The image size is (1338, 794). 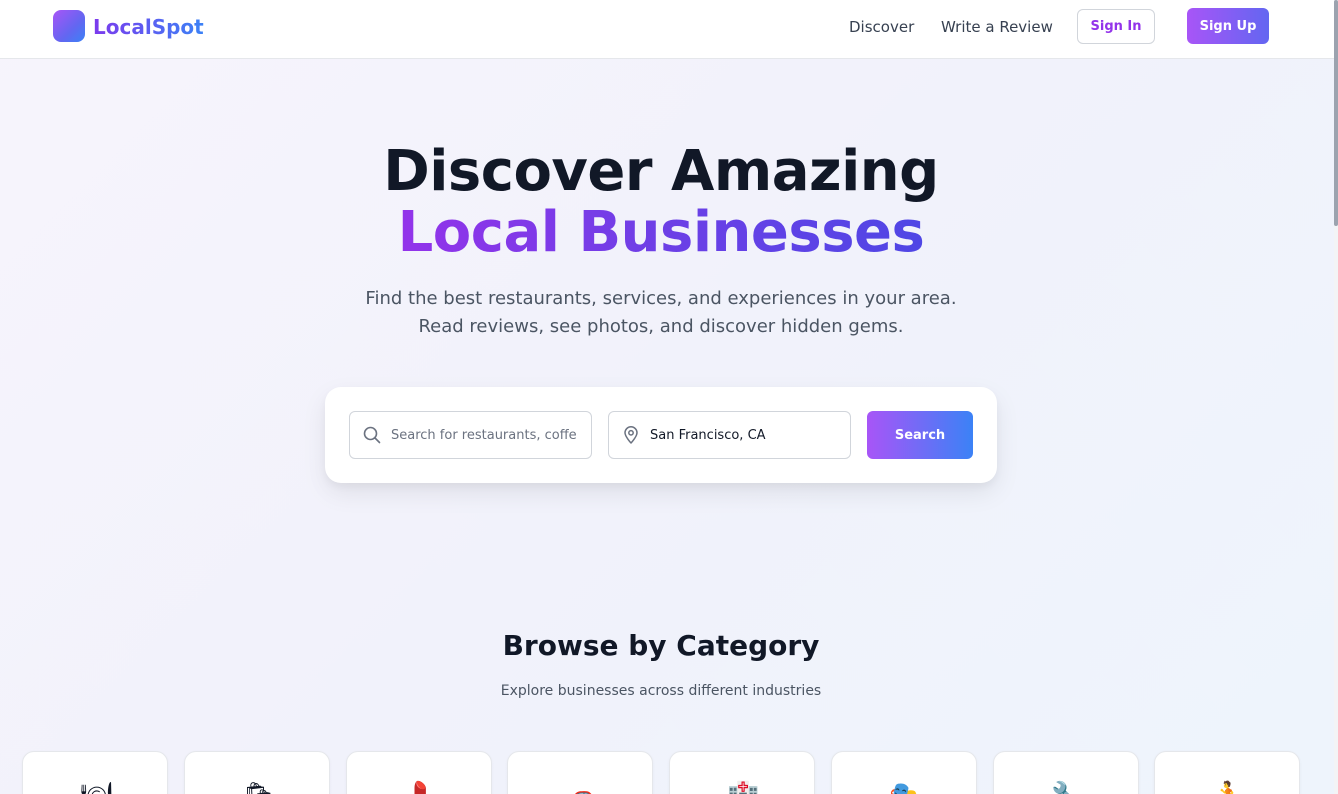 What do you see at coordinates (372, 435) in the screenshot?
I see `search-icon` at bounding box center [372, 435].